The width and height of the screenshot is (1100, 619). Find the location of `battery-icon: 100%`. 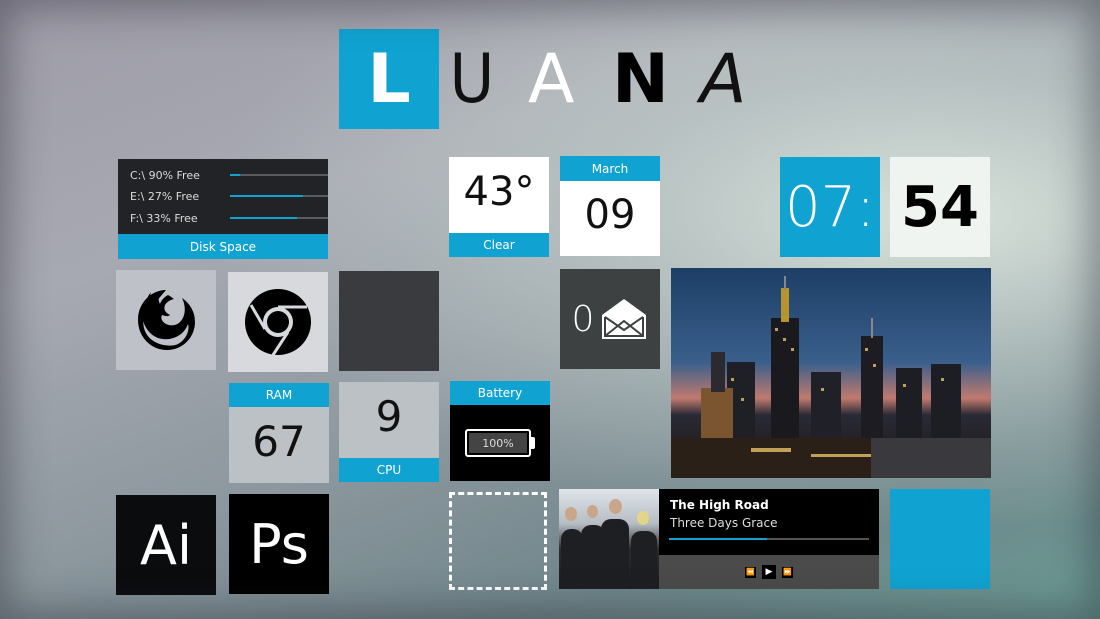

battery-icon: 100% is located at coordinates (498, 443).